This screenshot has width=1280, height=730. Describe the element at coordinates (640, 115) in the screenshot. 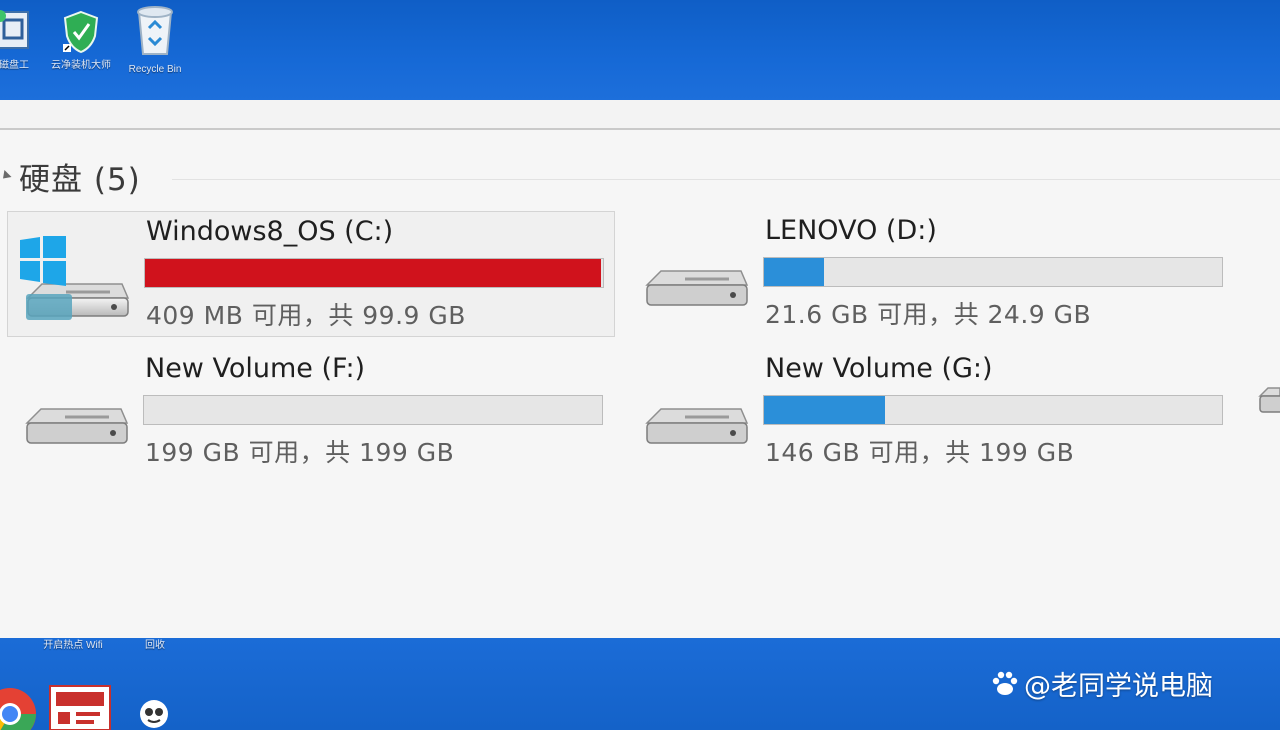

I see `explorer-top-band` at that location.